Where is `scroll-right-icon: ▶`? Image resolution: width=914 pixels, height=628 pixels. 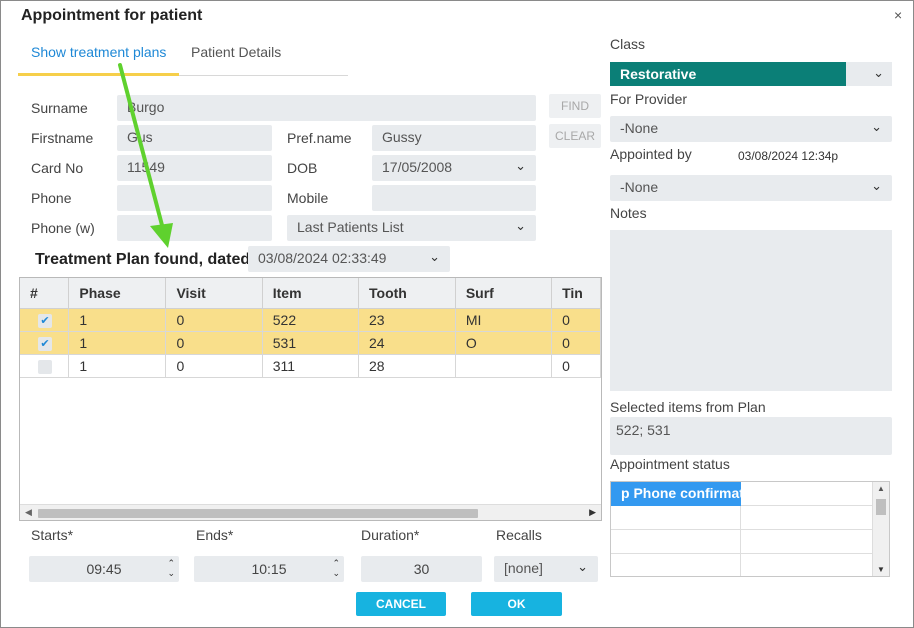 scroll-right-icon: ▶ is located at coordinates (592, 512).